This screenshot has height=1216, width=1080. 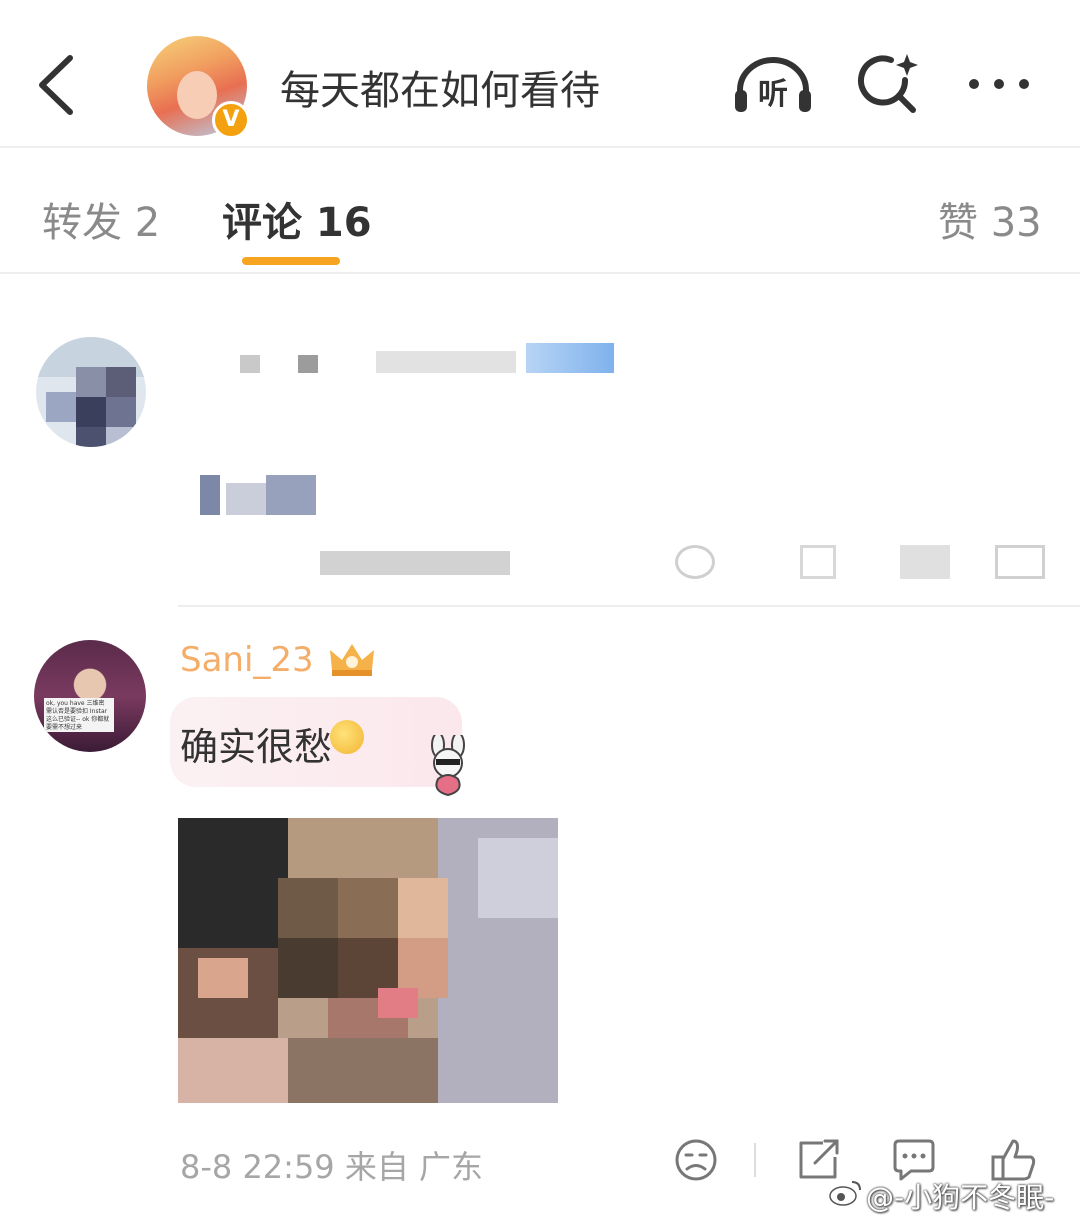 I want to click on comment-image, so click(x=368, y=960).